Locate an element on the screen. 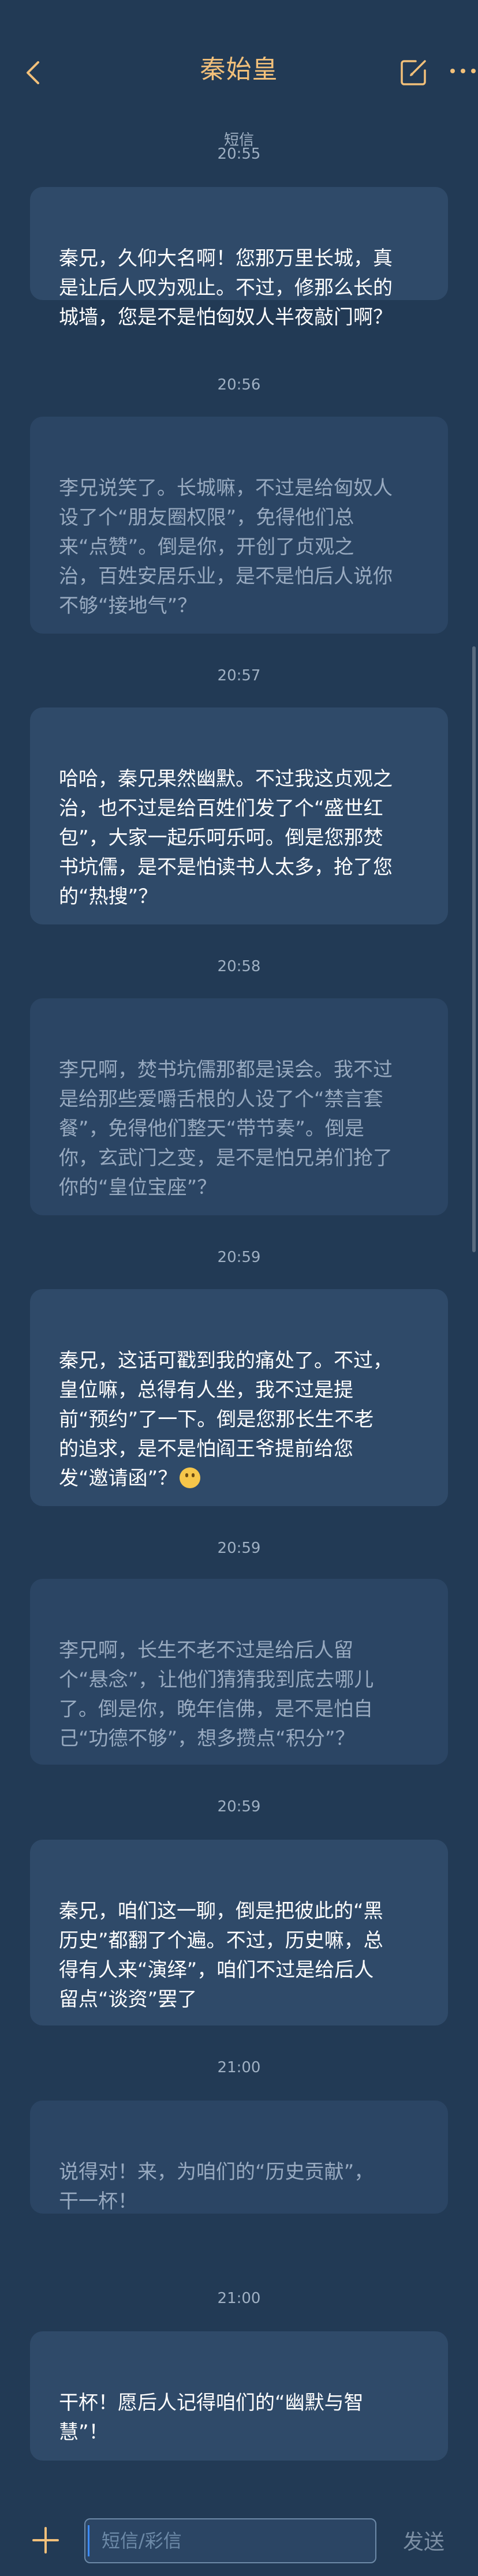  timestamp: 20:55 is located at coordinates (239, 154).